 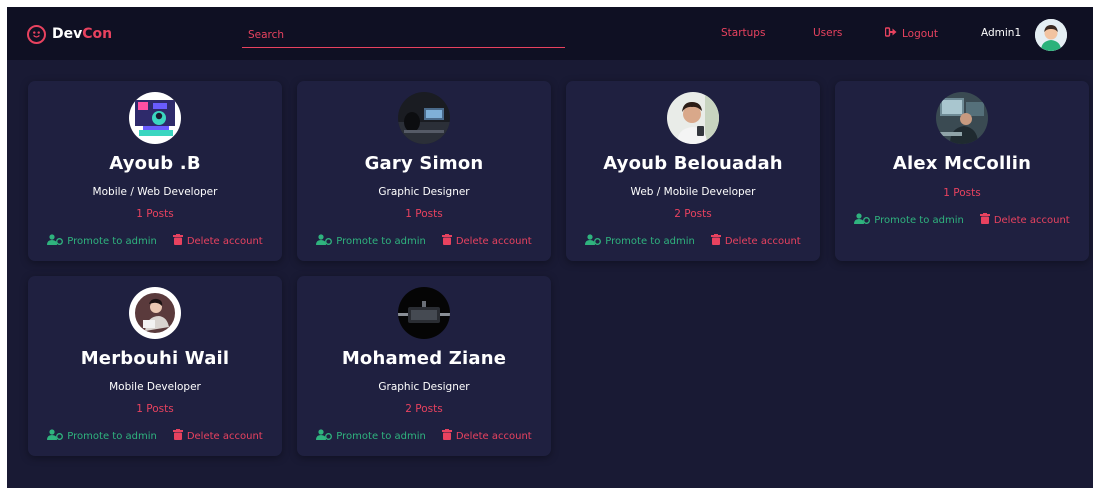 What do you see at coordinates (920, 33) in the screenshot?
I see `logout-label: Logout` at bounding box center [920, 33].